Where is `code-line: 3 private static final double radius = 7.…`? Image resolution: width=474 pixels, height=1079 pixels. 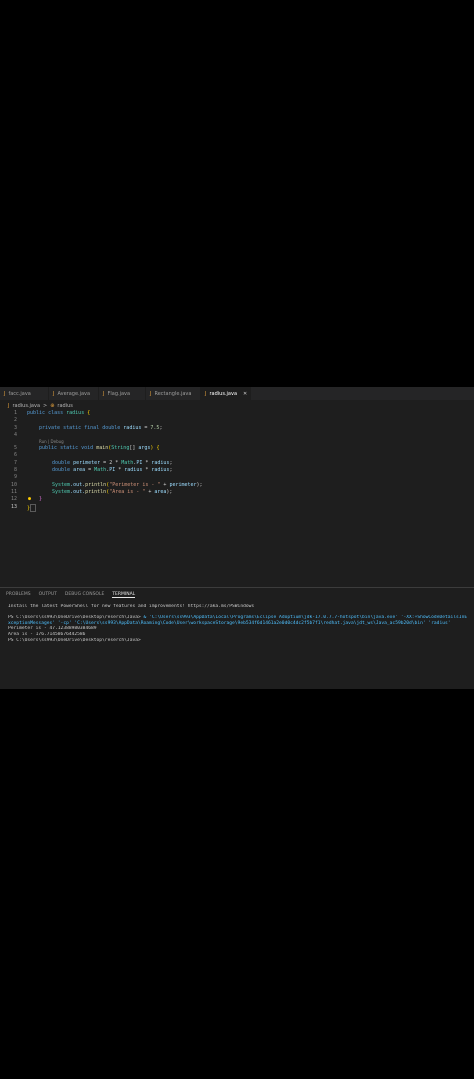 code-line: 3 private static final double radius = 7.… is located at coordinates (237, 428).